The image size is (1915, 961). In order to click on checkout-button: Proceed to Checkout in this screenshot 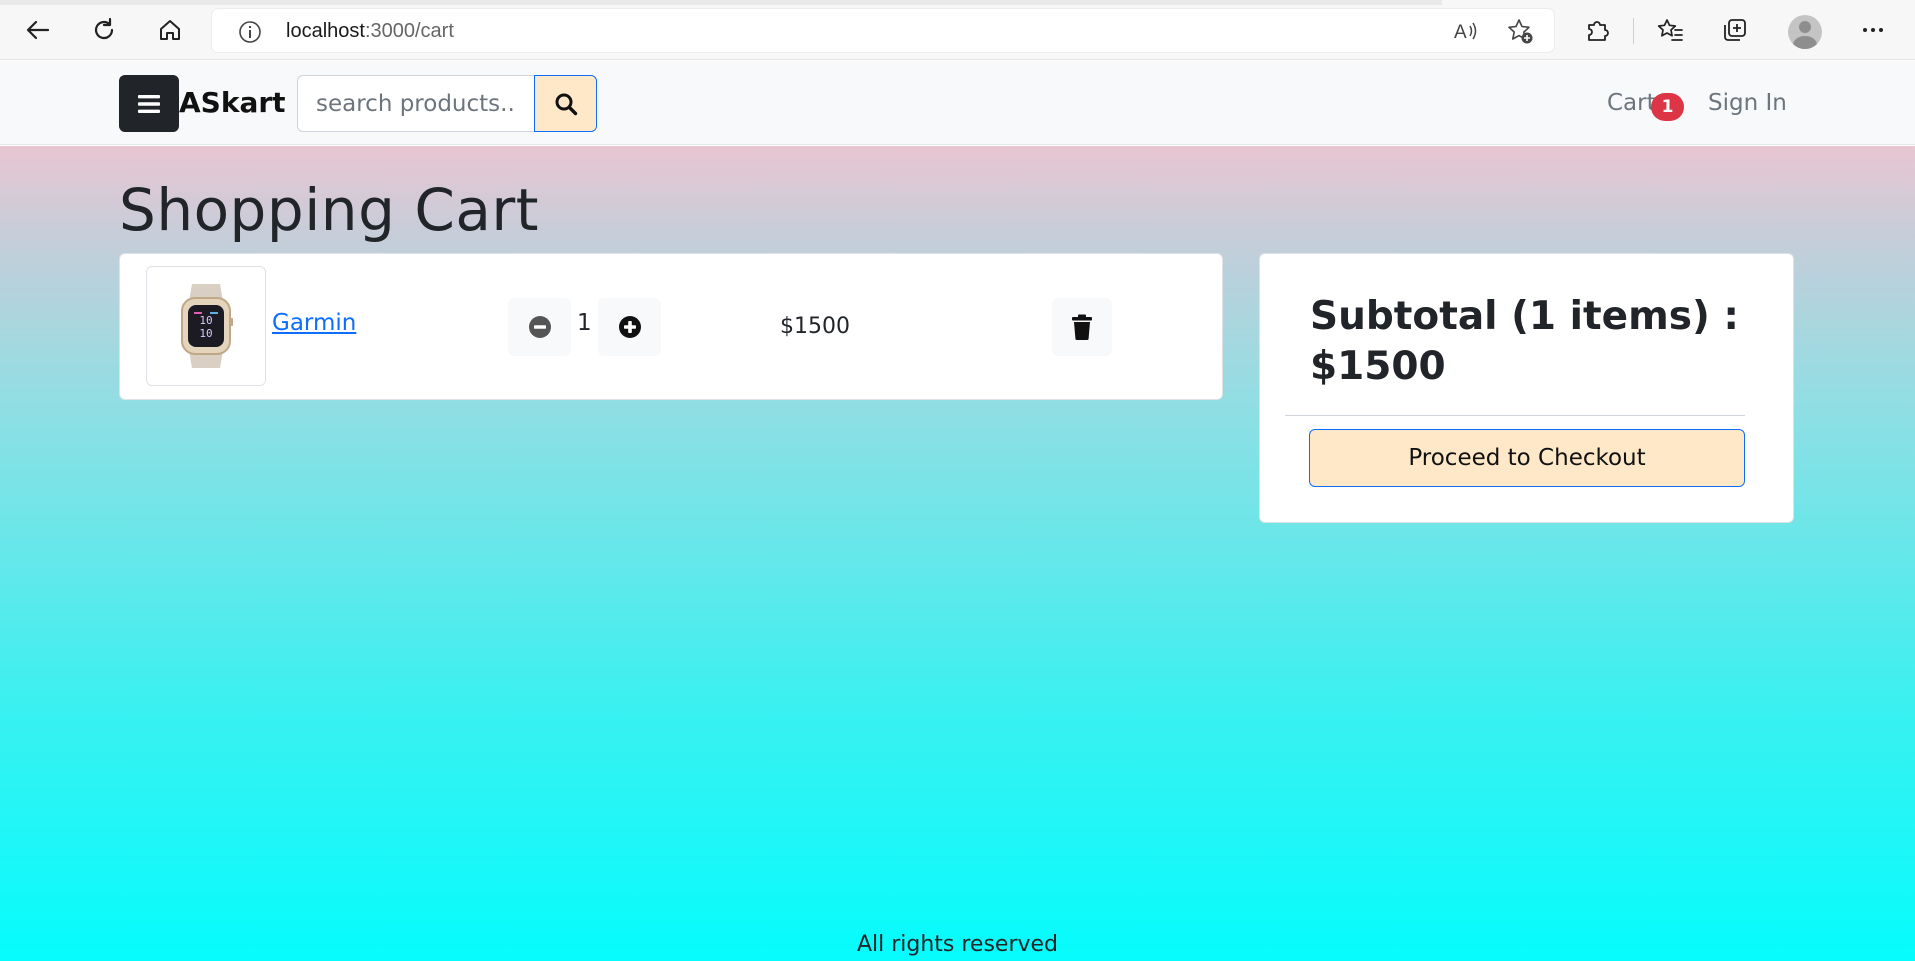, I will do `click(1527, 458)`.